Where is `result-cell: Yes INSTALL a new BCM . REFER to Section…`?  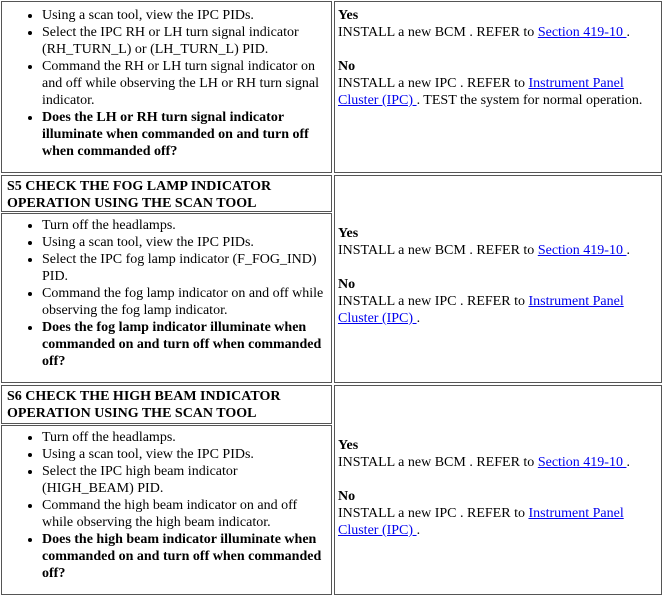 result-cell: Yes INSTALL a new BCM . REFER to Section… is located at coordinates (498, 87).